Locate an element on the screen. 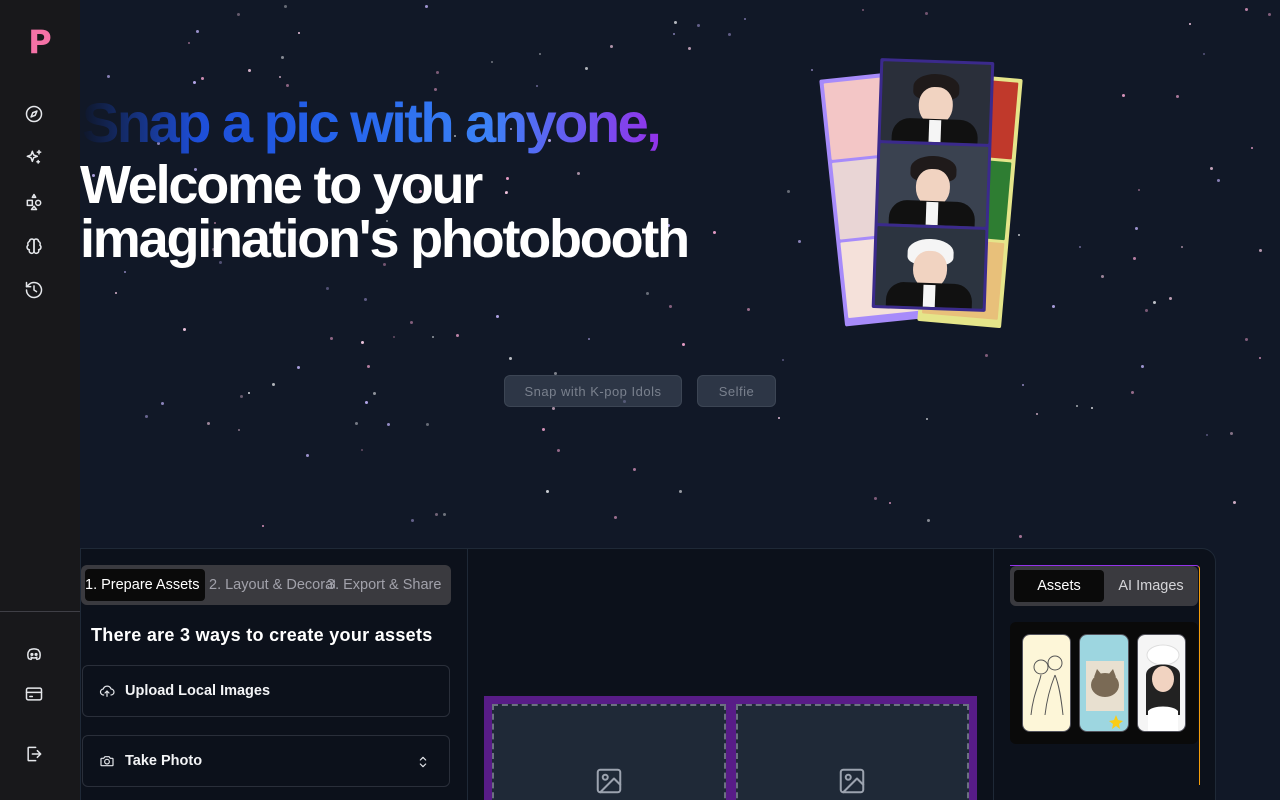  shapes-icon is located at coordinates (34, 202).